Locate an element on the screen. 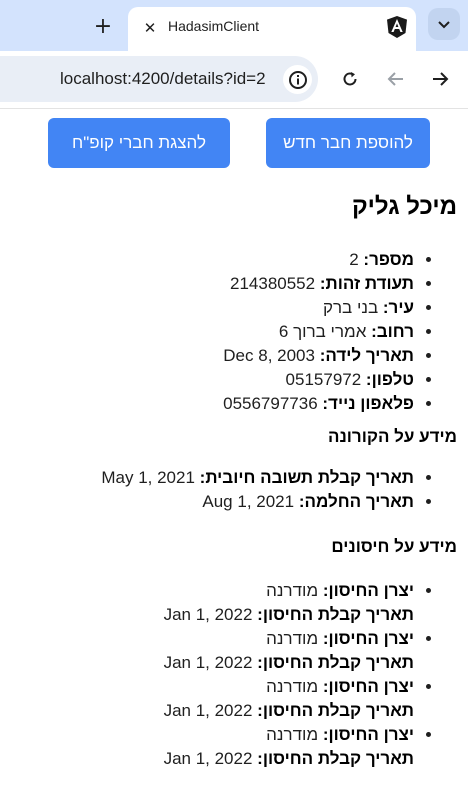 This screenshot has height=796, width=468. detail-label: תעודת זהות: is located at coordinates (366, 283).